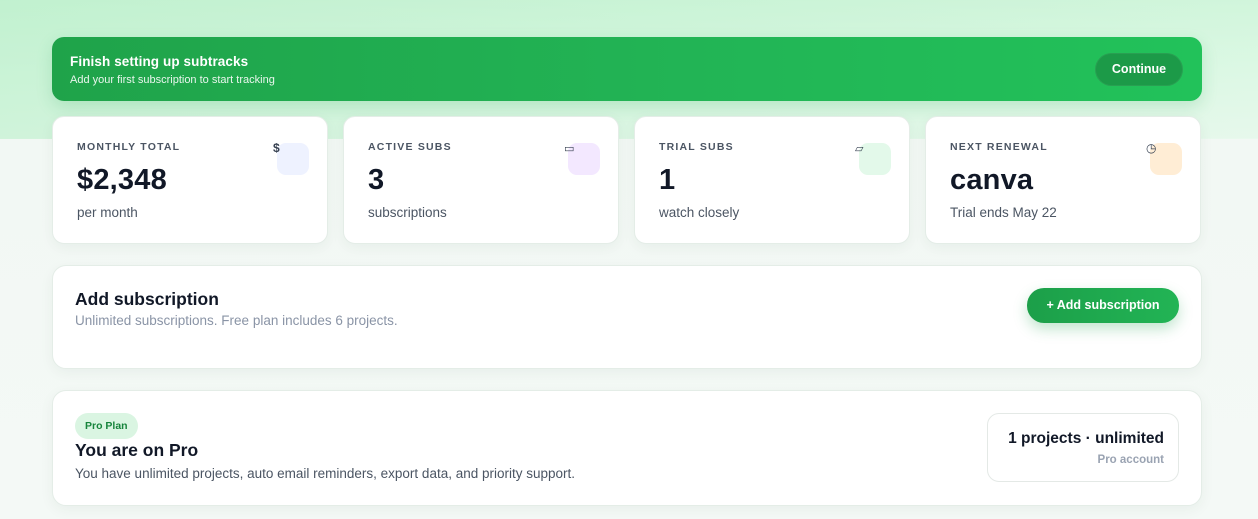 This screenshot has width=1258, height=519. I want to click on clock-icon: ◷, so click(1164, 158).